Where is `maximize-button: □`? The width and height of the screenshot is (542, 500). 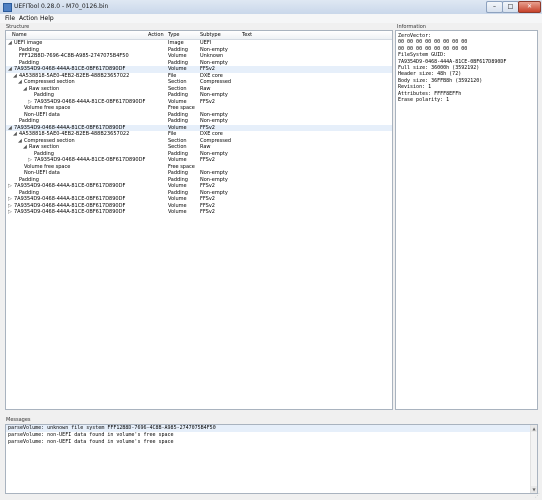 maximize-button: □ is located at coordinates (510, 7).